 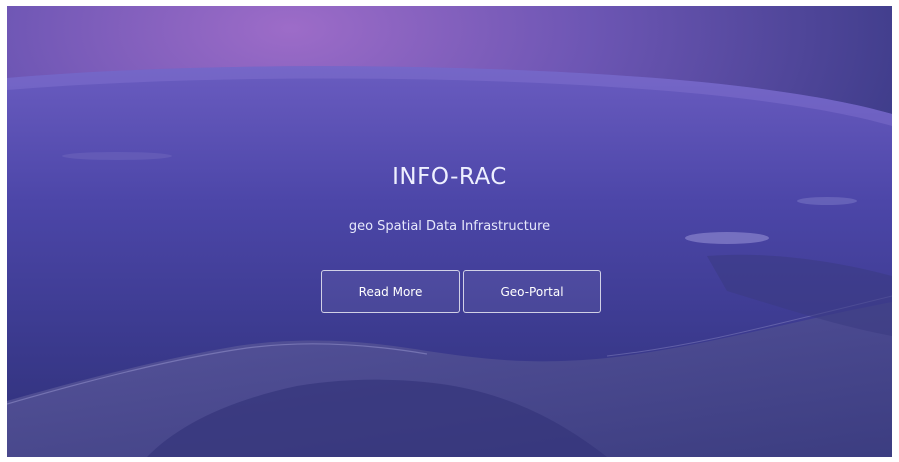 I want to click on page-title: INFO-RAC, so click(x=449, y=177).